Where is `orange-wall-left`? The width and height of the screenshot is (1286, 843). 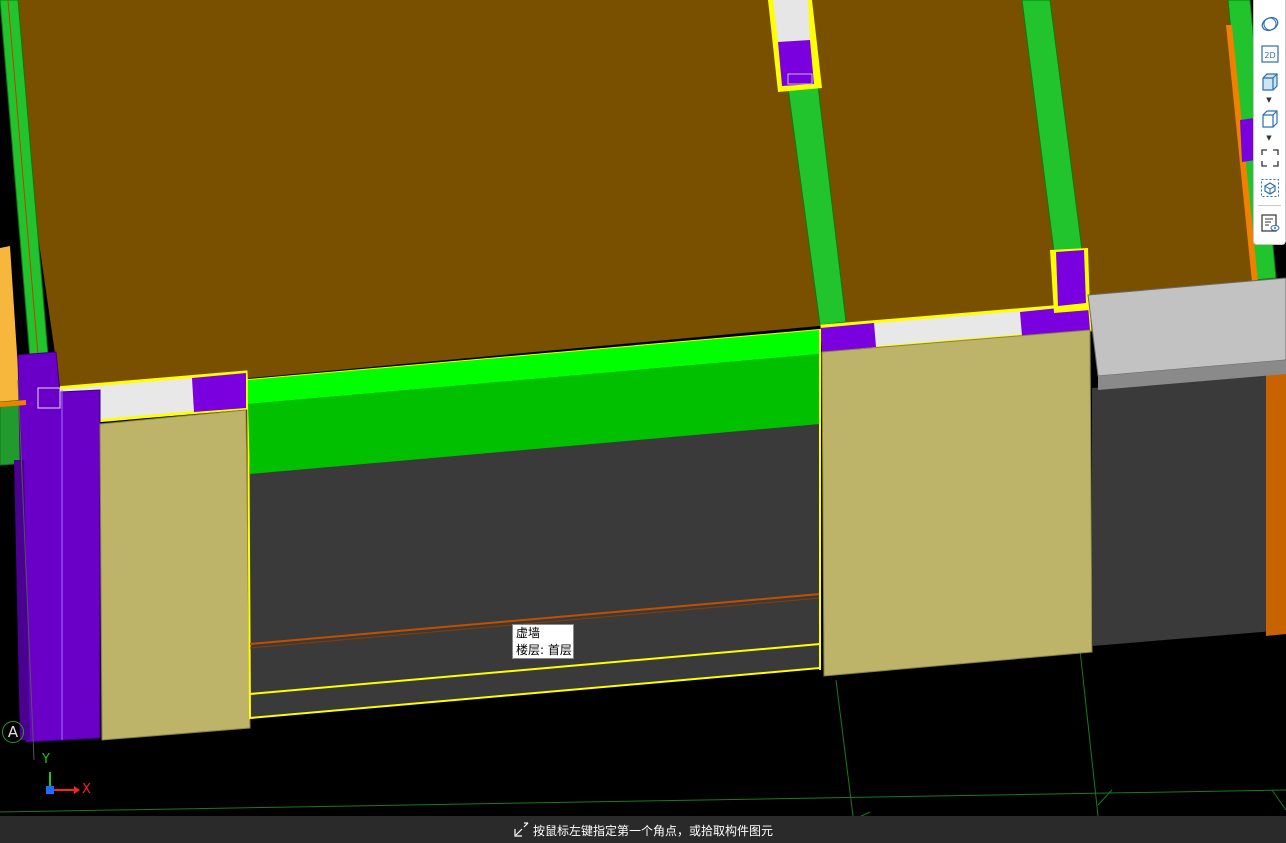 orange-wall-left is located at coordinates (10, 324).